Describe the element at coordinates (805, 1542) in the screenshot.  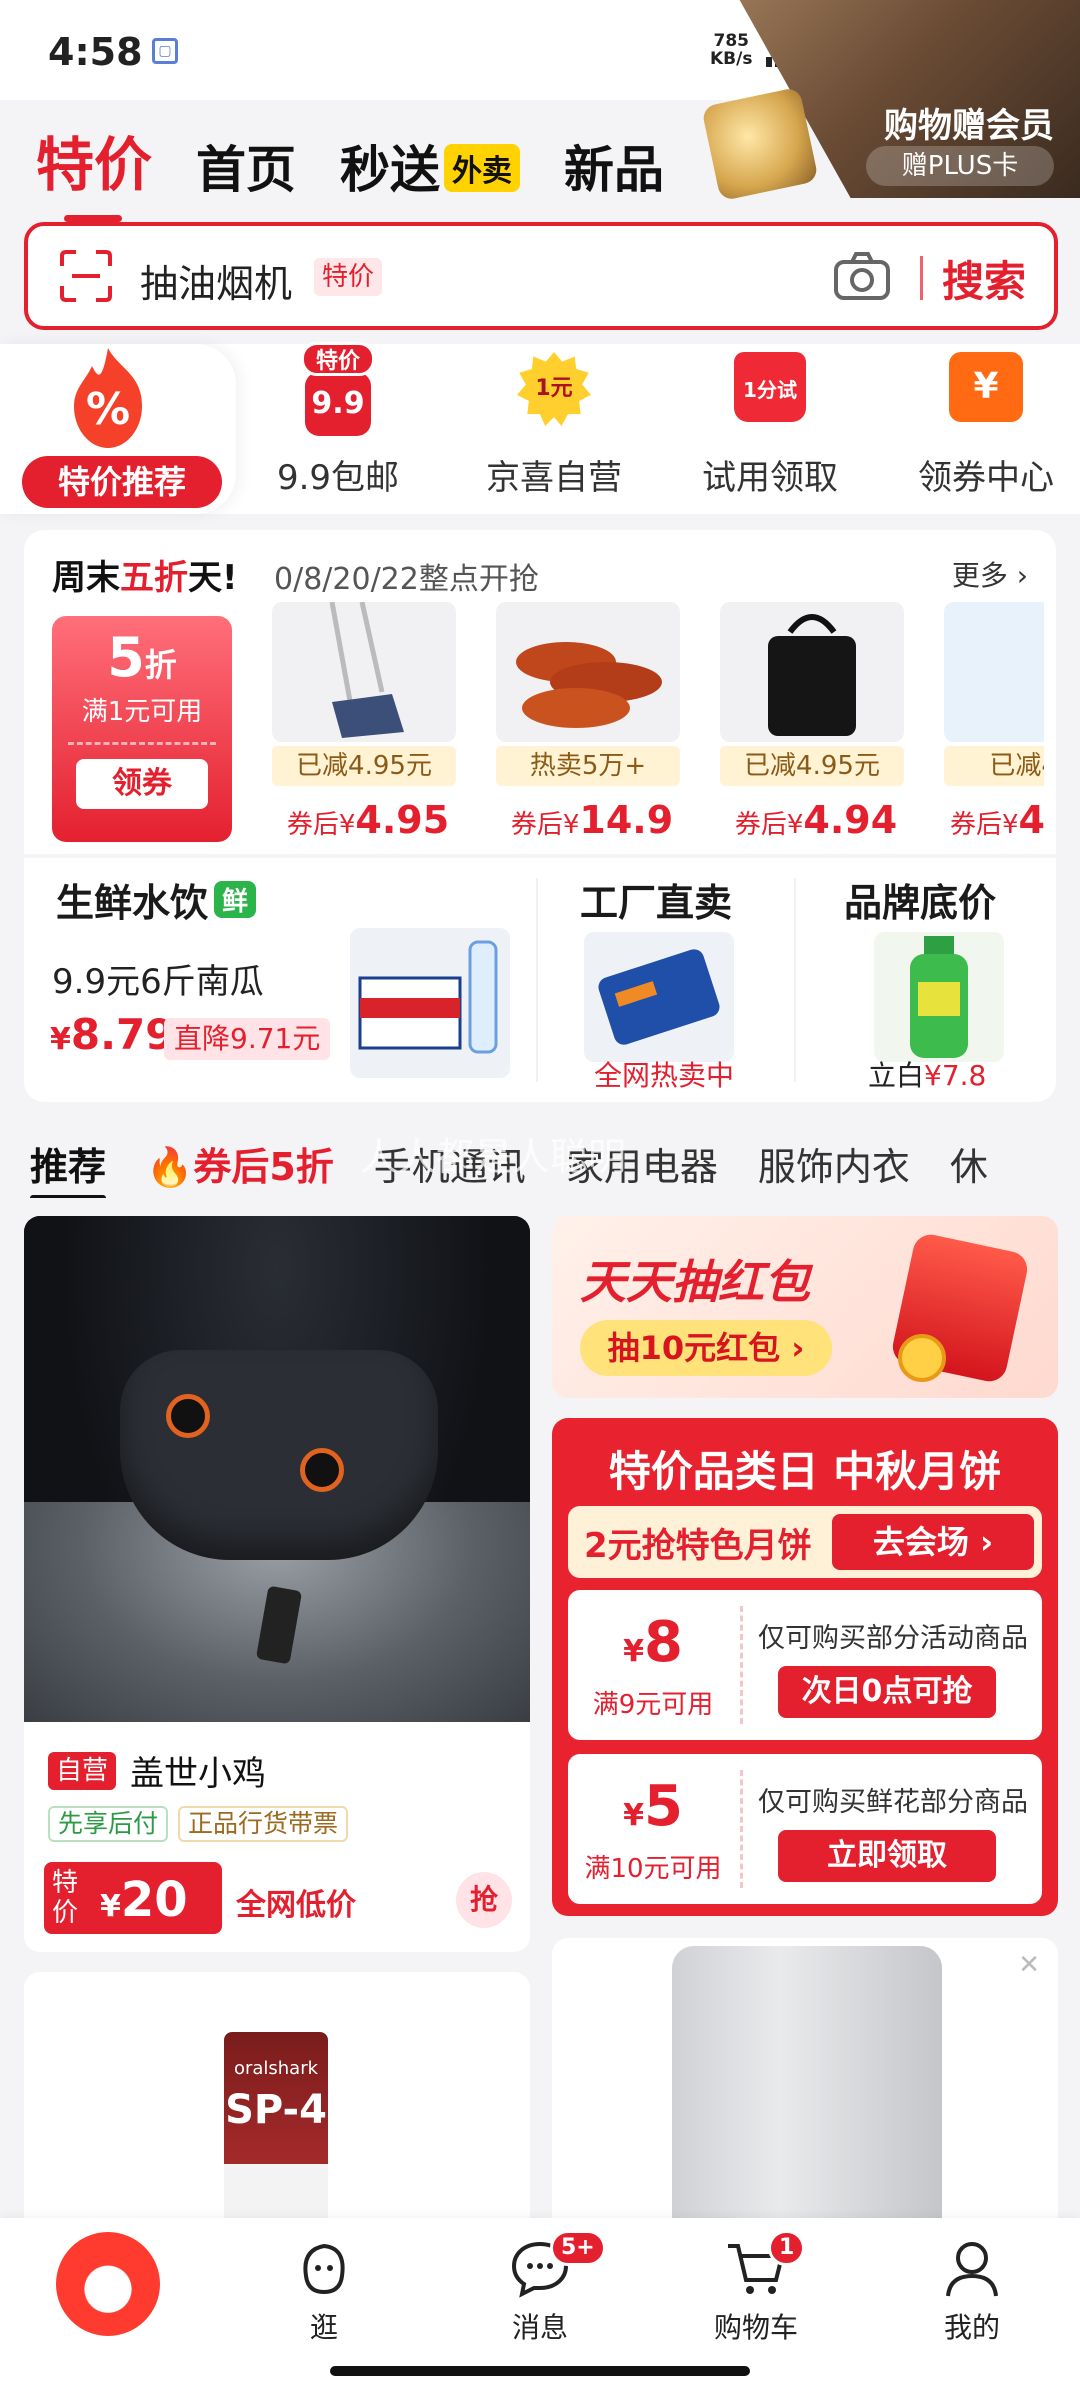
I see `category-day-bar: 2元抢特色月饼 去会场 ›` at that location.